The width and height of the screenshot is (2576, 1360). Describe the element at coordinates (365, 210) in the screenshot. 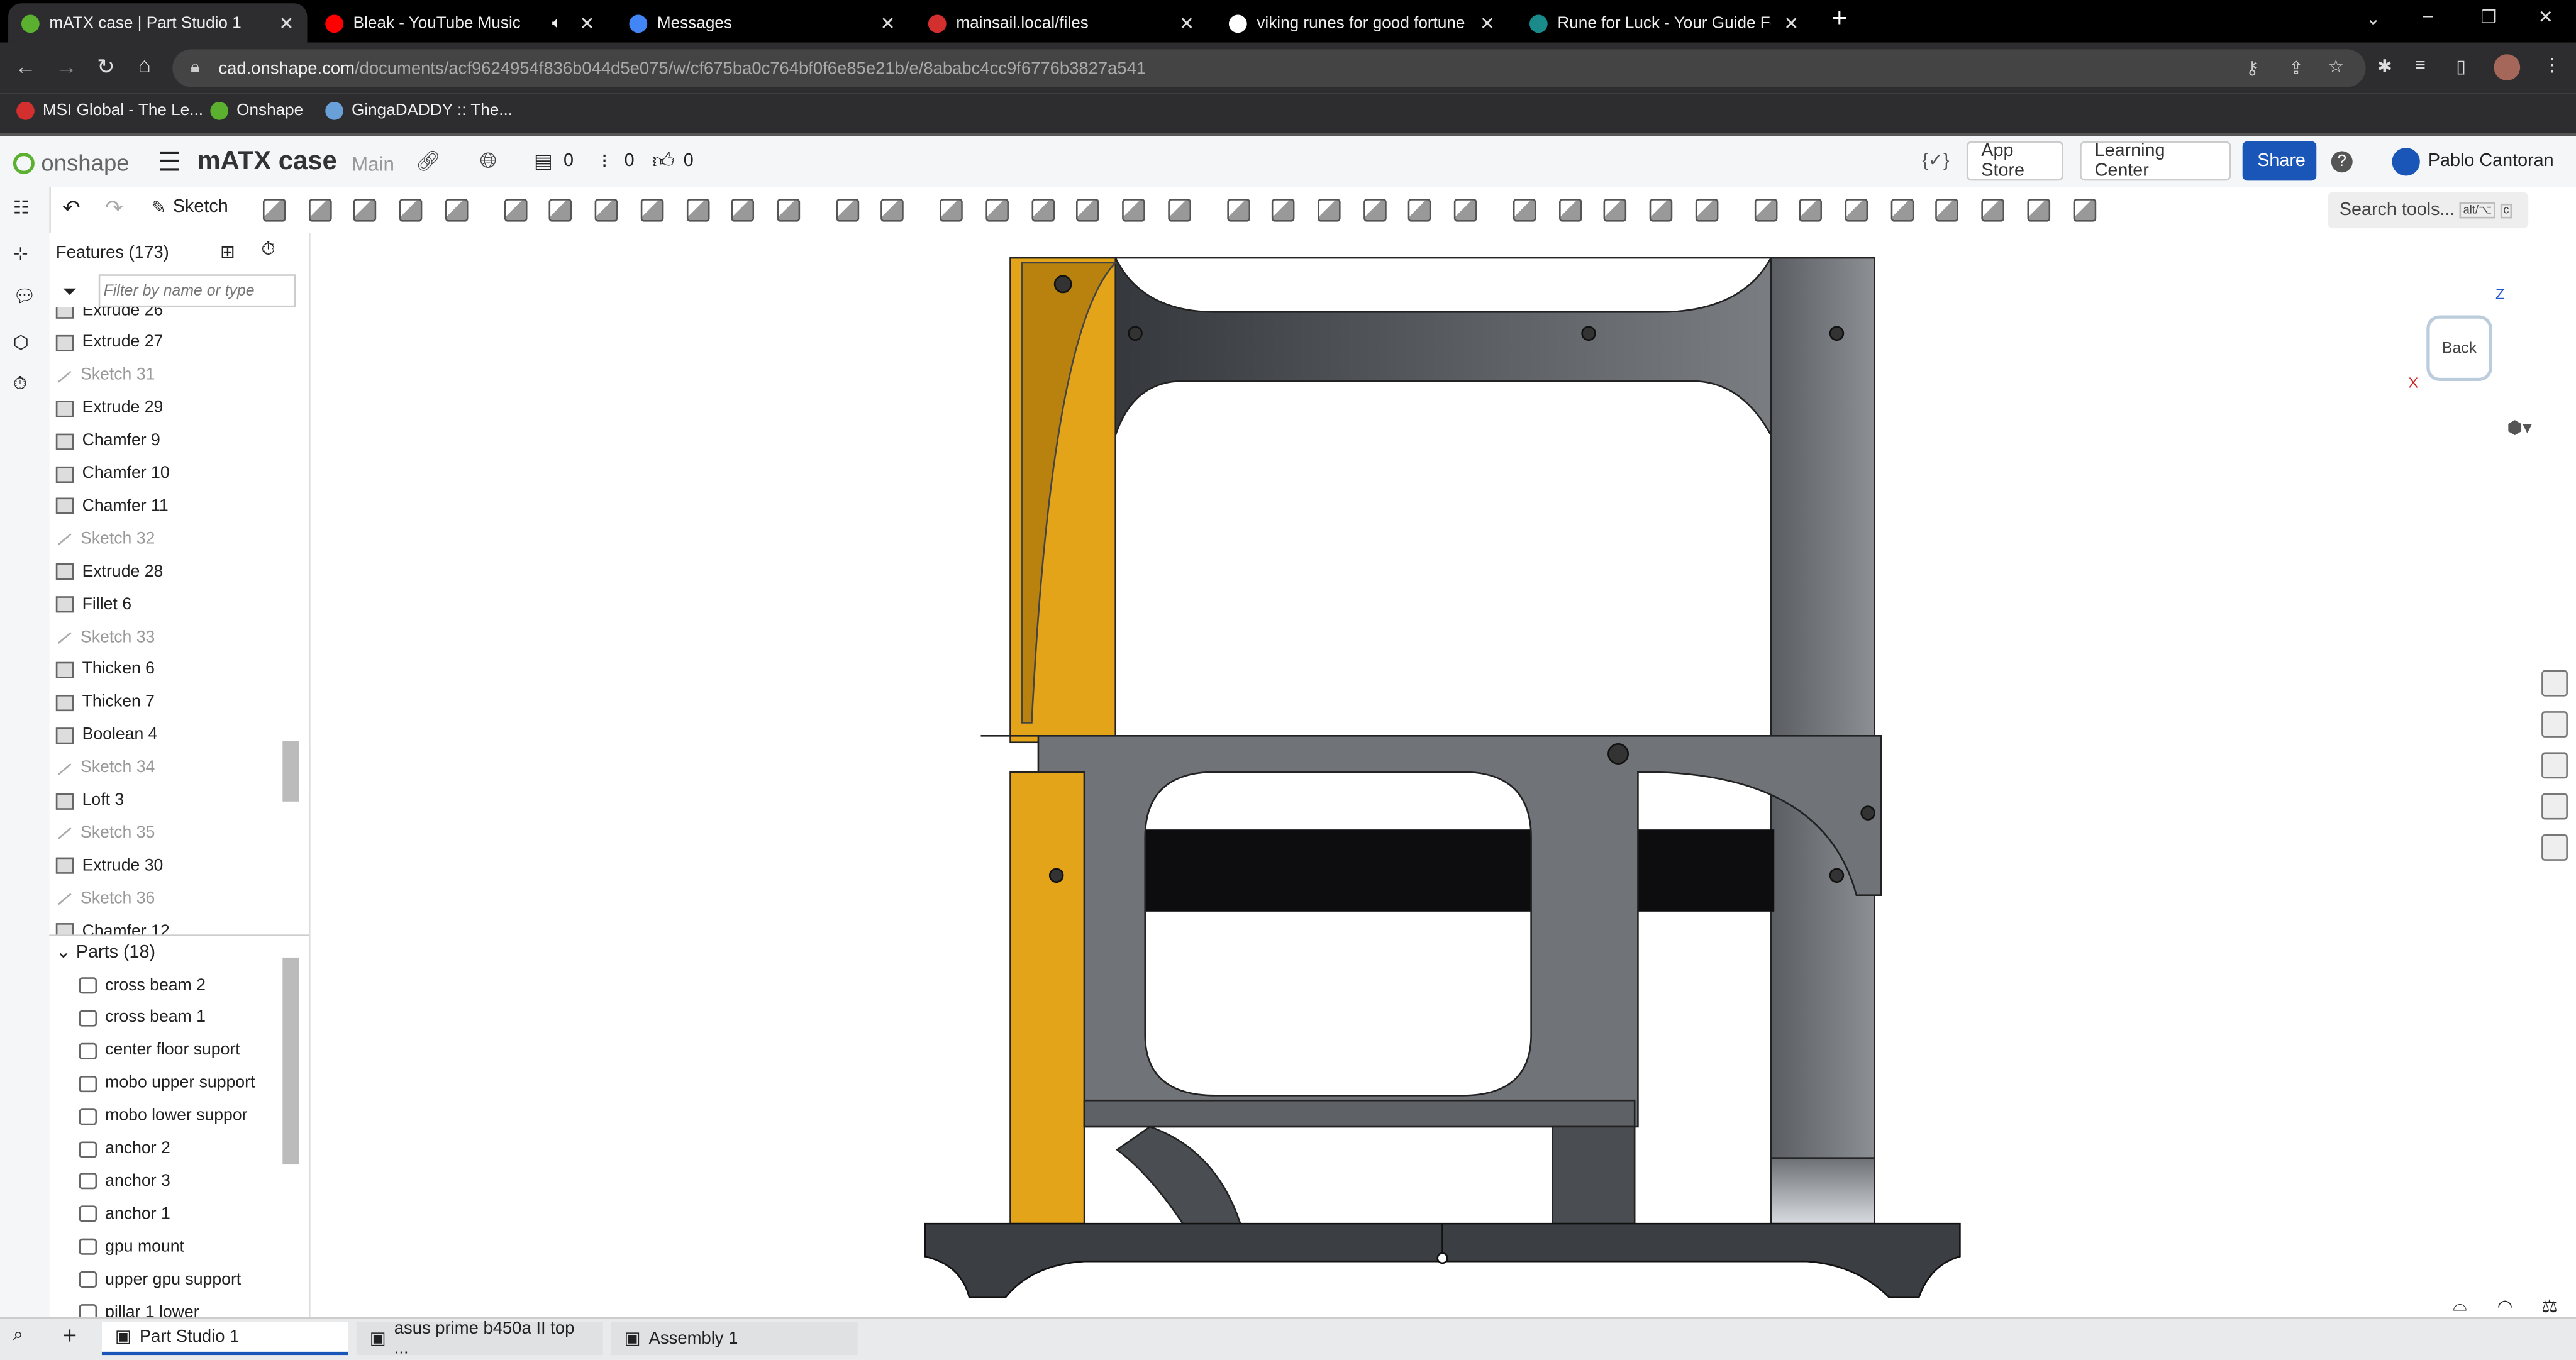

I see `sweep-tool-icon` at that location.